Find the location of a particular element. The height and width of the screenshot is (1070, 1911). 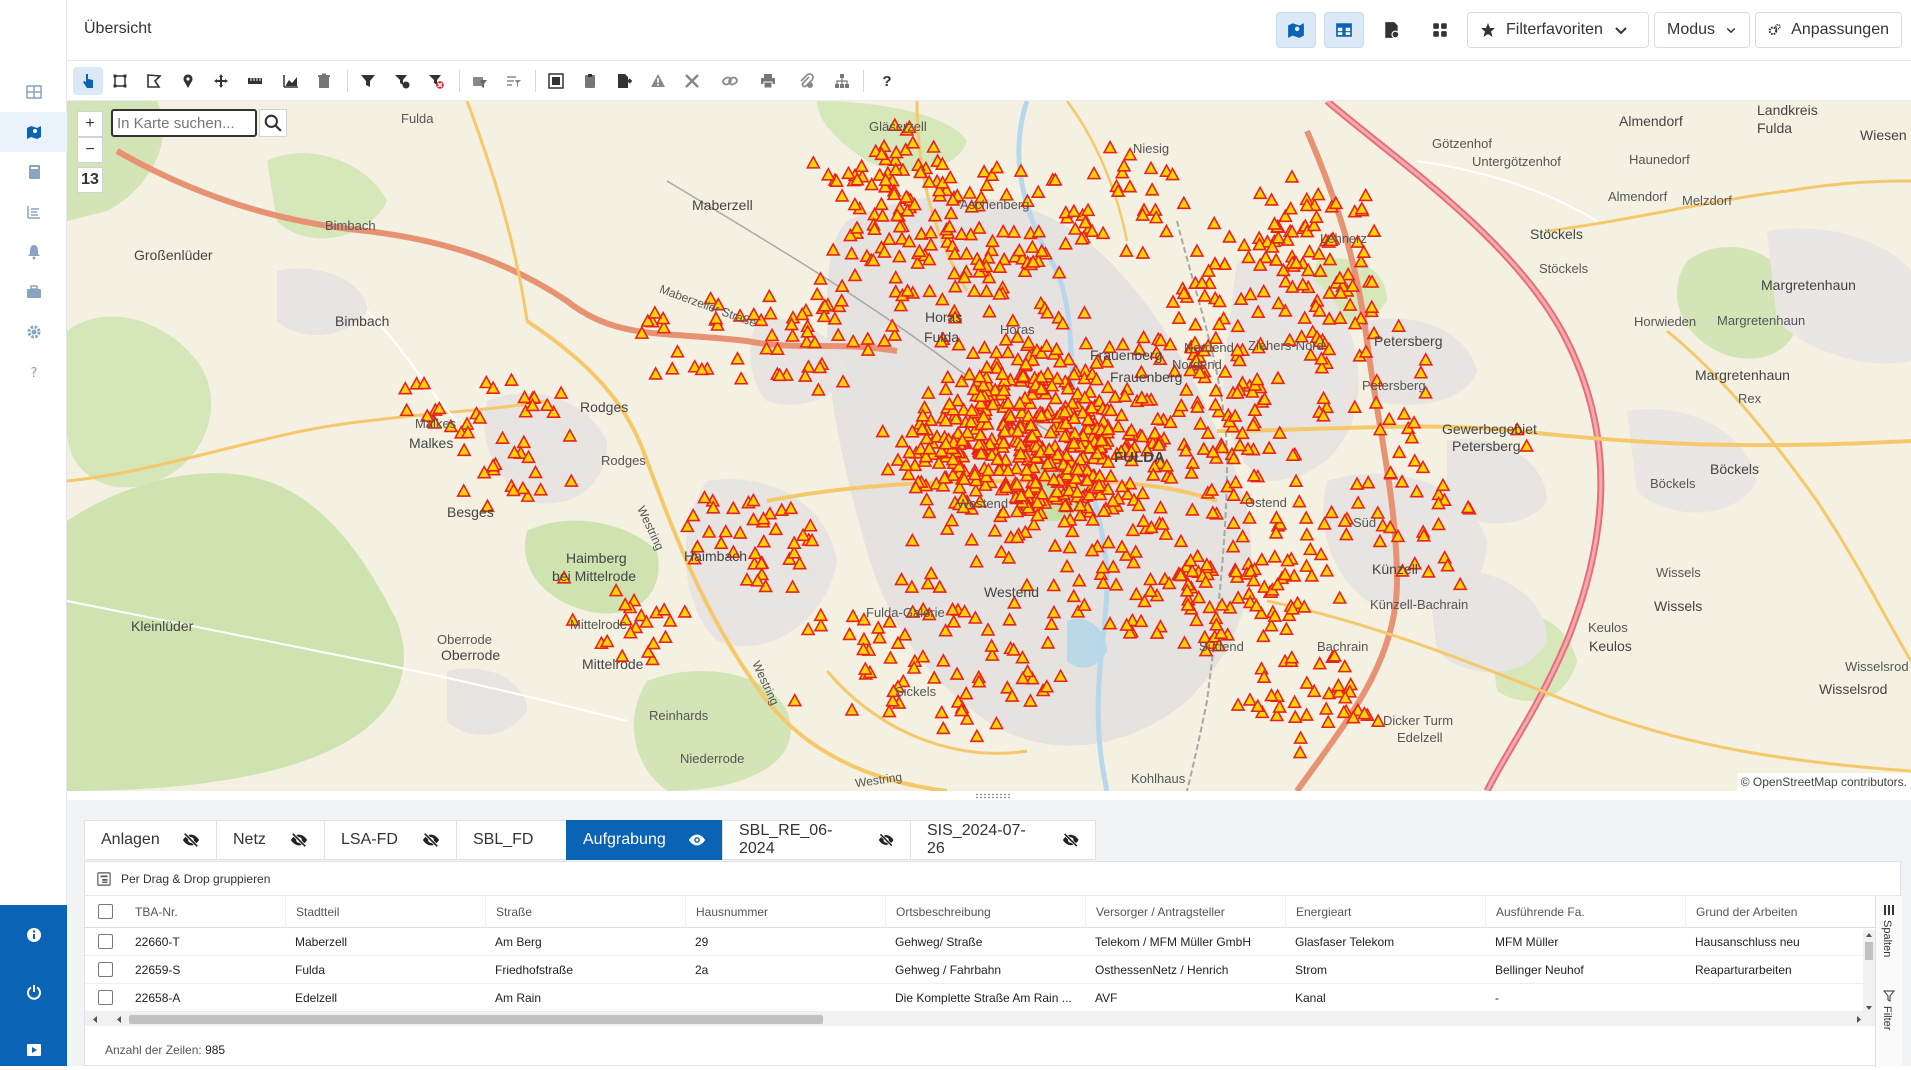

map-label: Melzdorf is located at coordinates (1707, 200).